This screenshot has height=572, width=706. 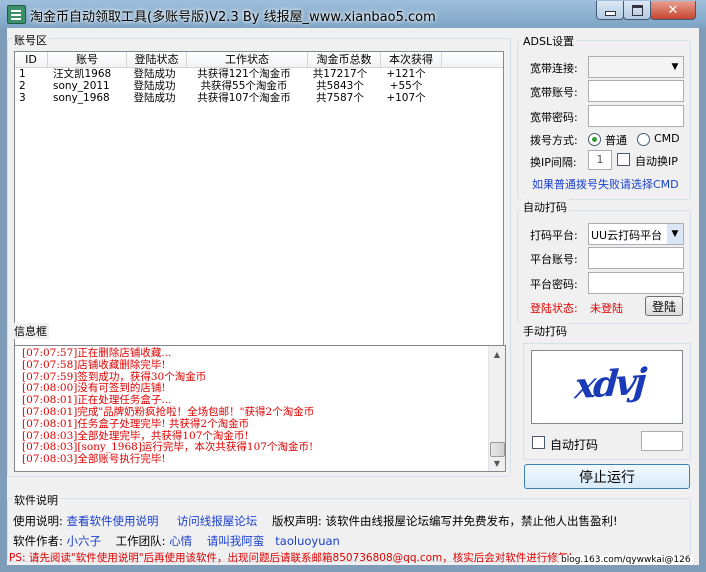 I want to click on log-line: [07:08:01]完成"品牌奶粉疯抢啦！全场包邮！"获得2个淘金币, so click(x=168, y=411).